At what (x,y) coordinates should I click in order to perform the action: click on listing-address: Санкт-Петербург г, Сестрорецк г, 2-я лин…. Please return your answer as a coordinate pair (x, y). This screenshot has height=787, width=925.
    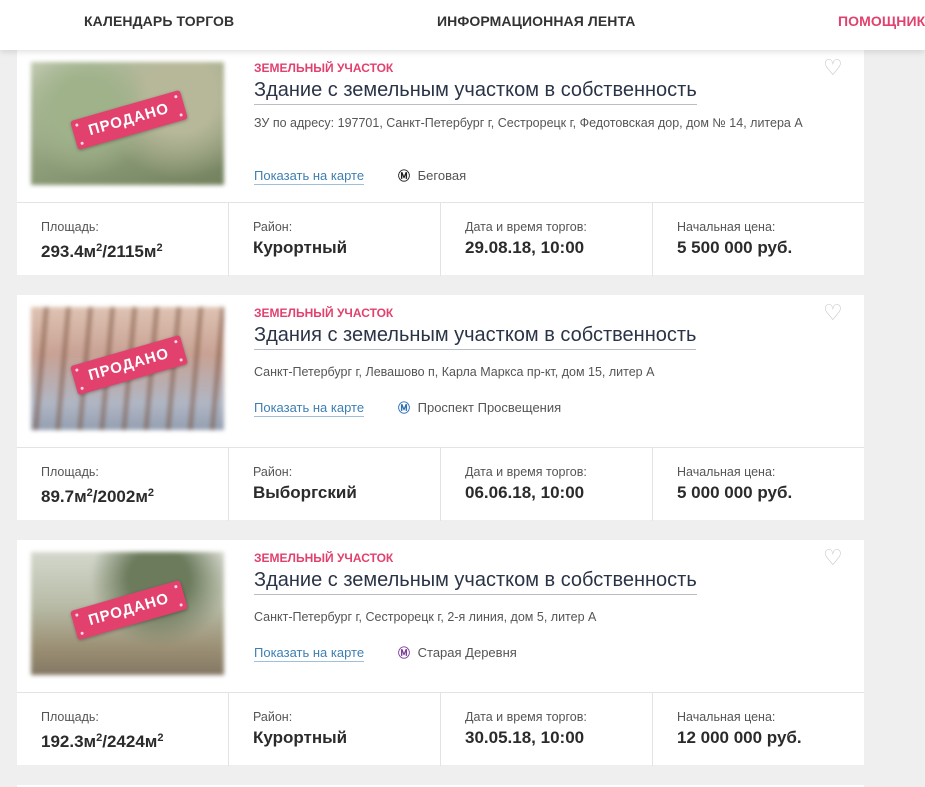
    Looking at the image, I should click on (425, 617).